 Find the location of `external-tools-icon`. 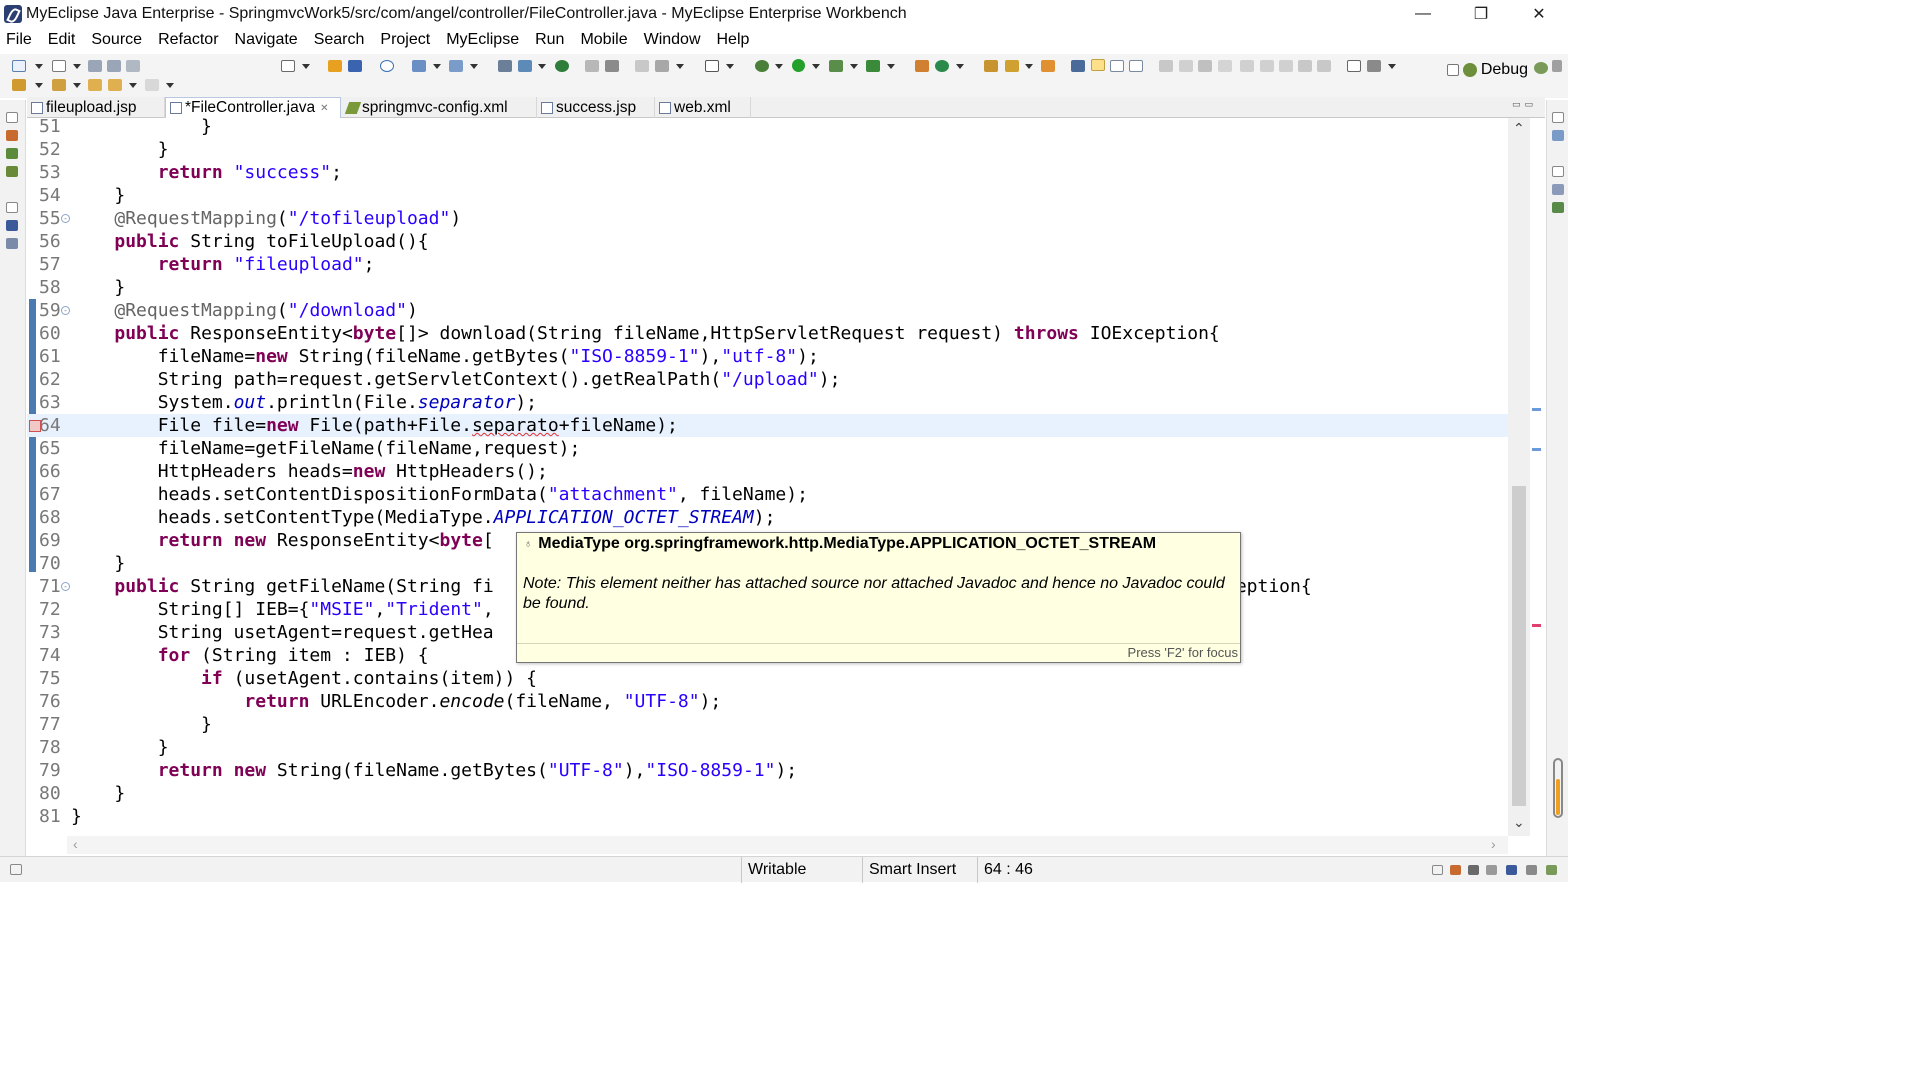

external-tools-icon is located at coordinates (873, 66).